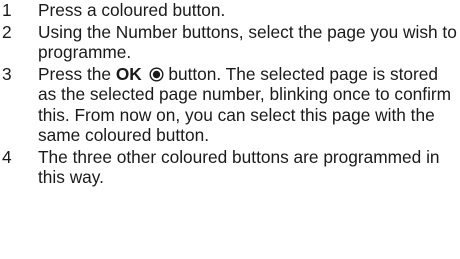 This screenshot has height=259, width=460. I want to click on step-number: 4, so click(7, 156).